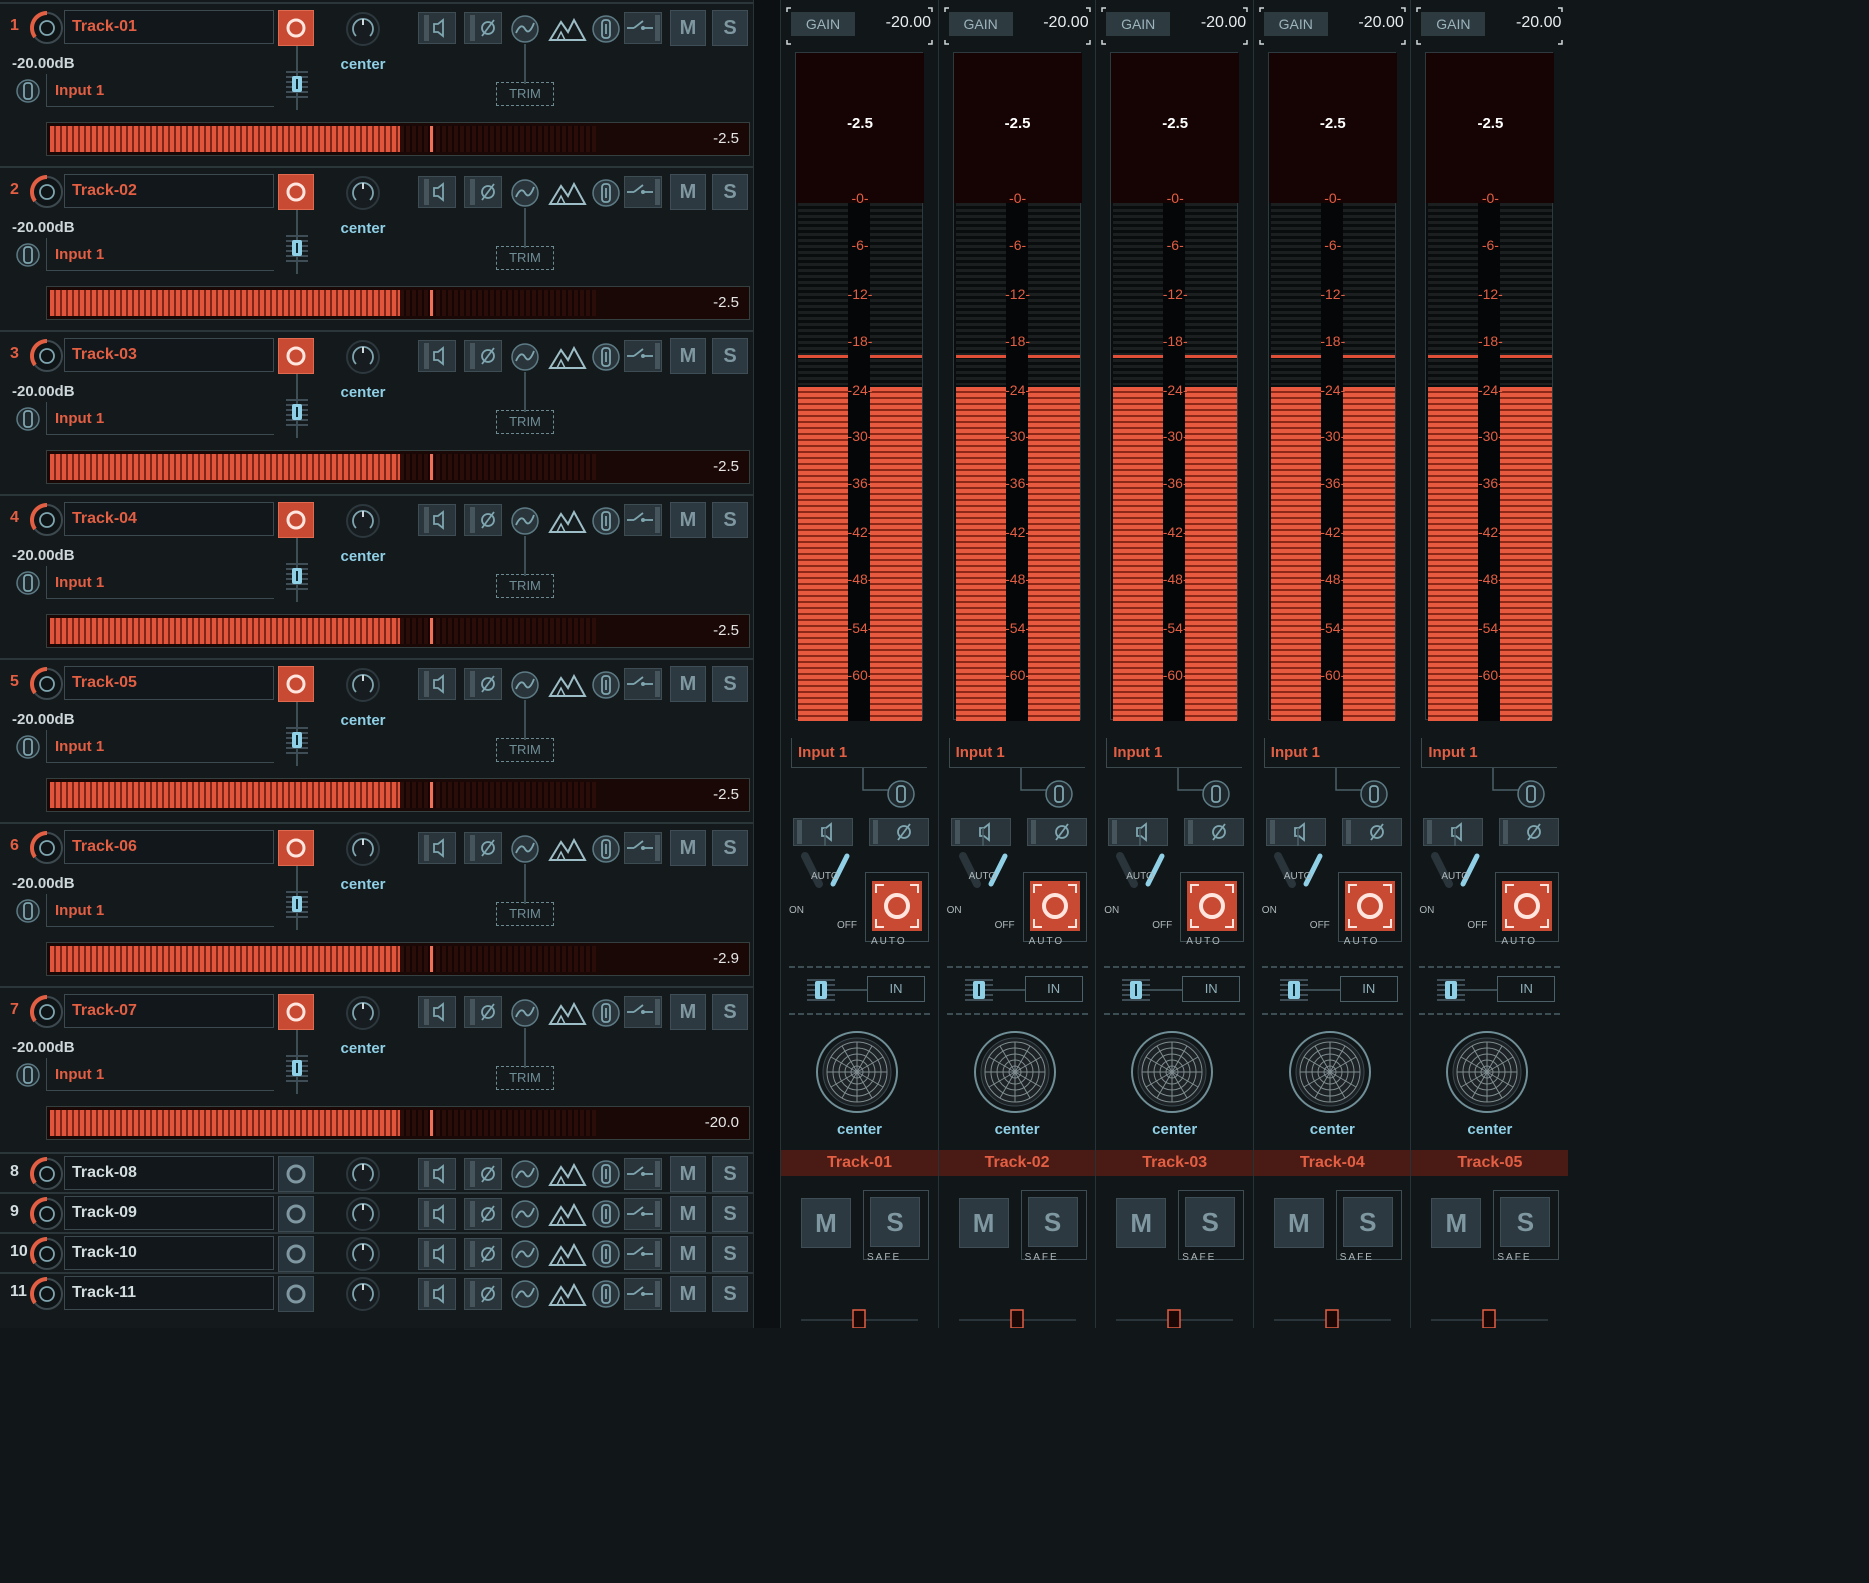 The height and width of the screenshot is (1583, 1869). Describe the element at coordinates (1332, 1163) in the screenshot. I see `strip-name: Track-04` at that location.